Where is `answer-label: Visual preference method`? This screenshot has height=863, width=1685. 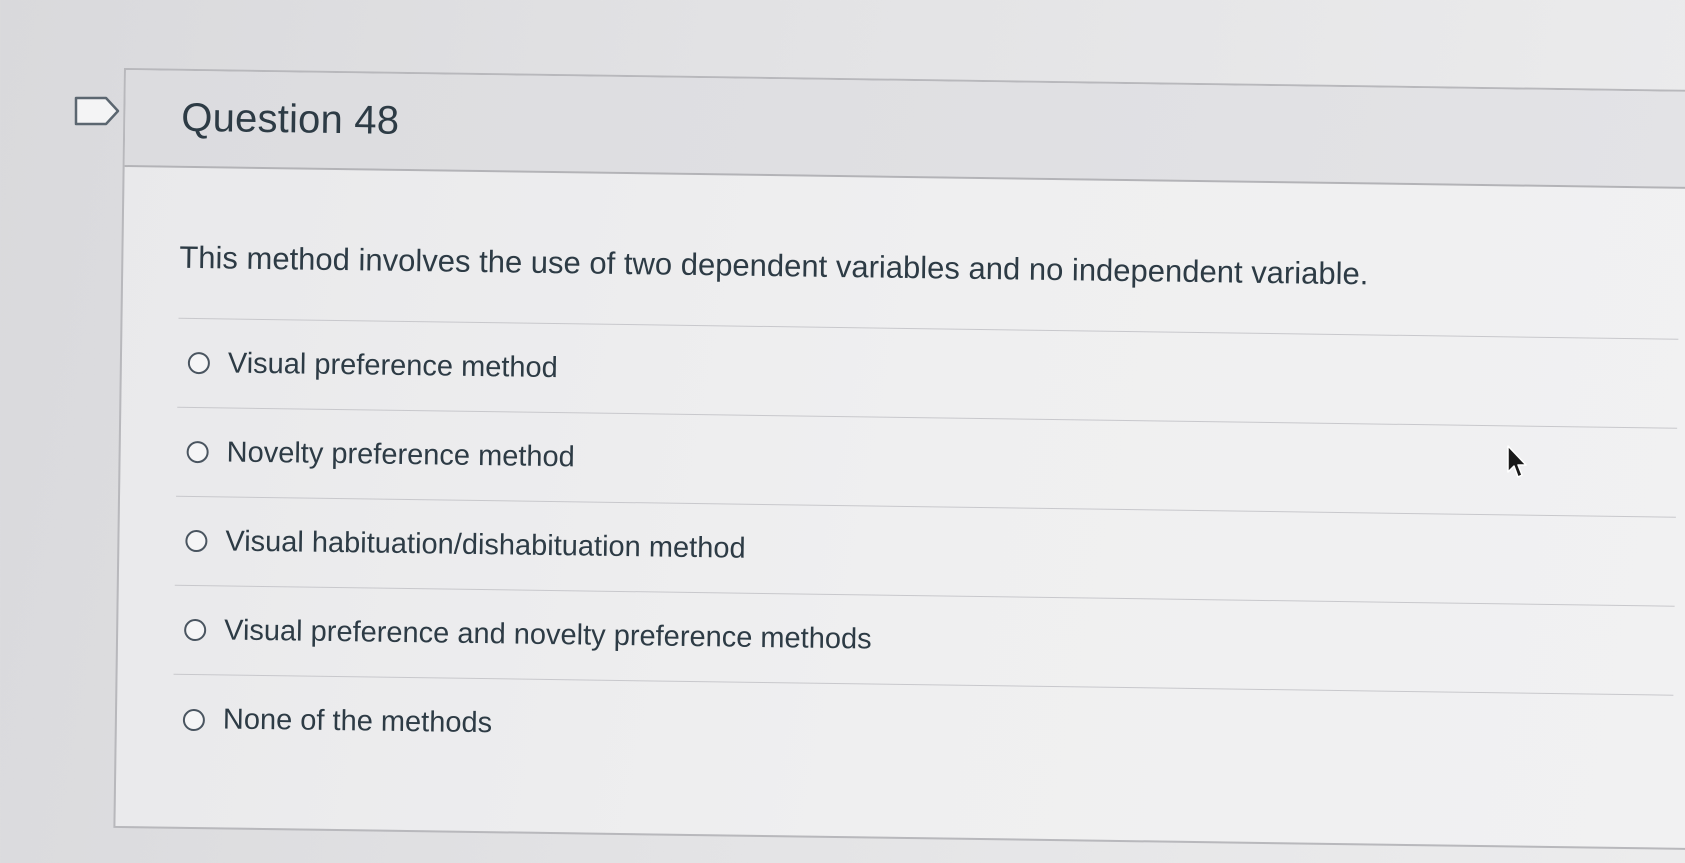 answer-label: Visual preference method is located at coordinates (393, 366).